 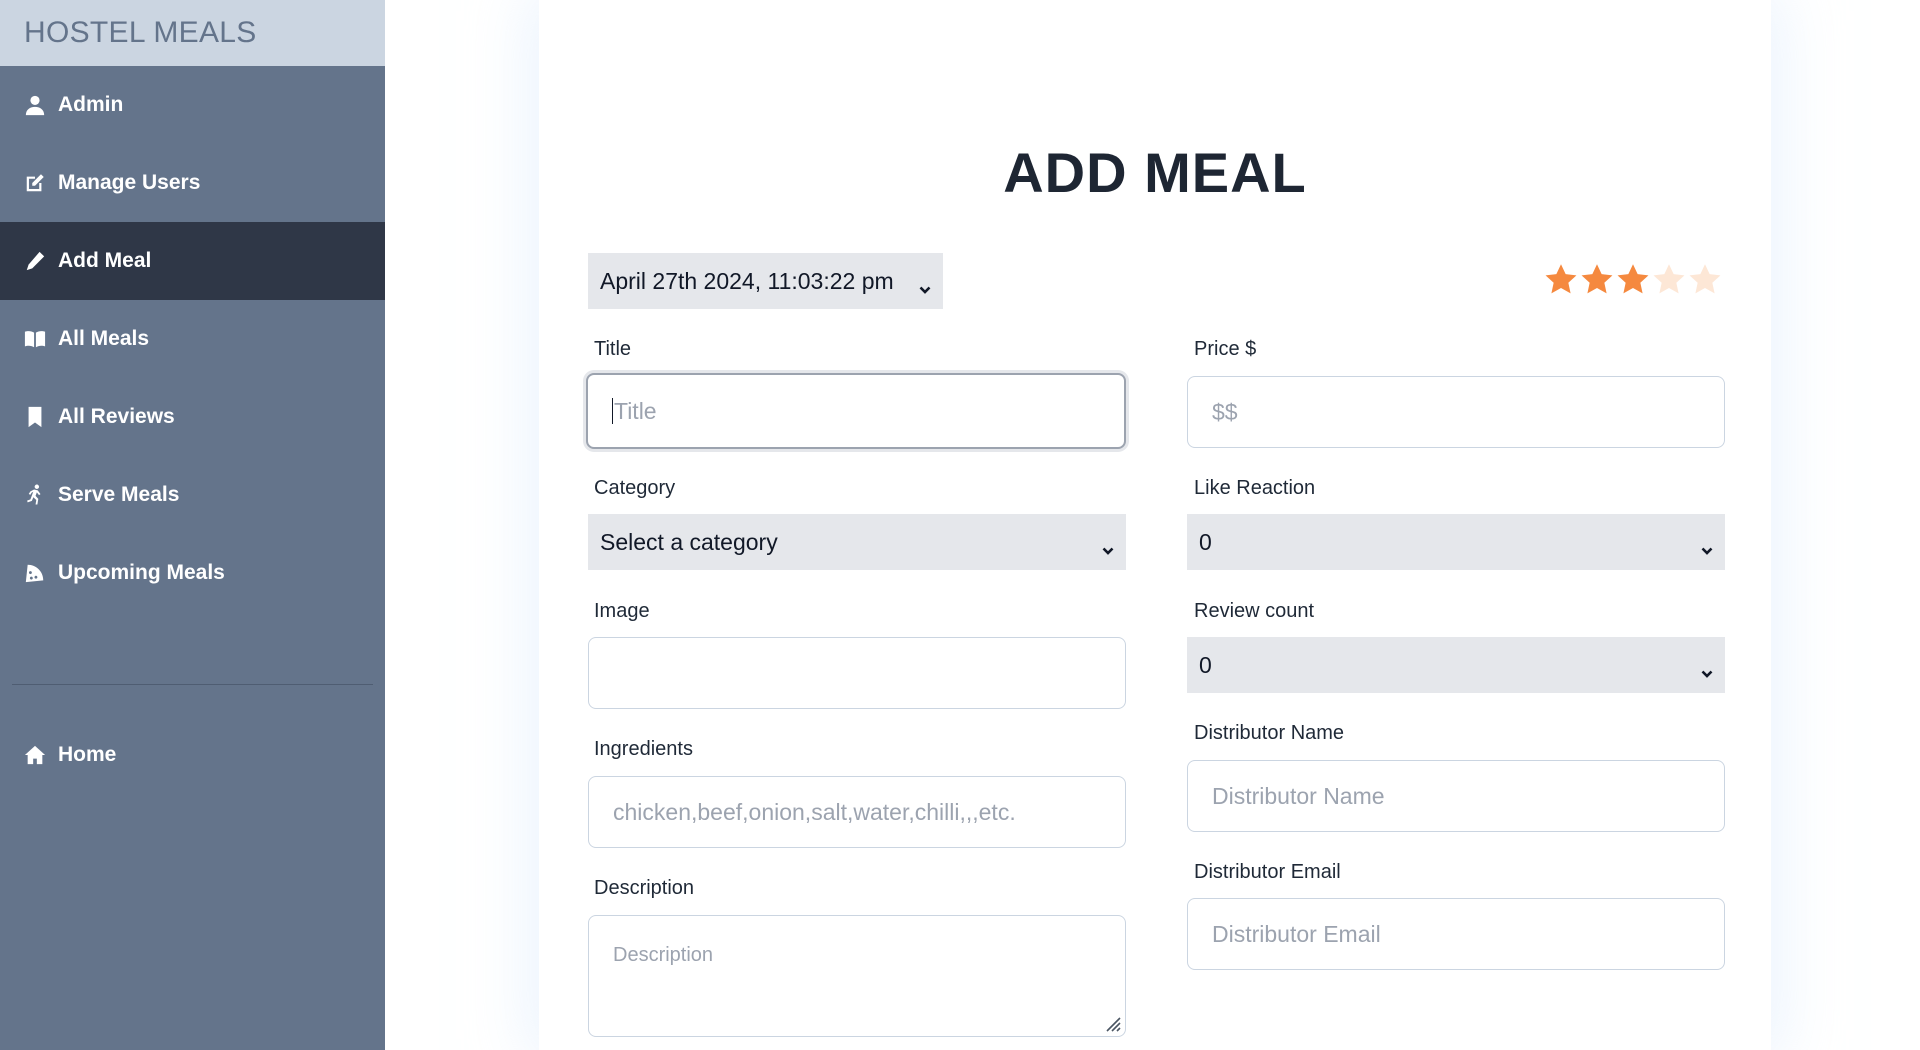 What do you see at coordinates (104, 338) in the screenshot?
I see `sidebar-item-label: All Meals` at bounding box center [104, 338].